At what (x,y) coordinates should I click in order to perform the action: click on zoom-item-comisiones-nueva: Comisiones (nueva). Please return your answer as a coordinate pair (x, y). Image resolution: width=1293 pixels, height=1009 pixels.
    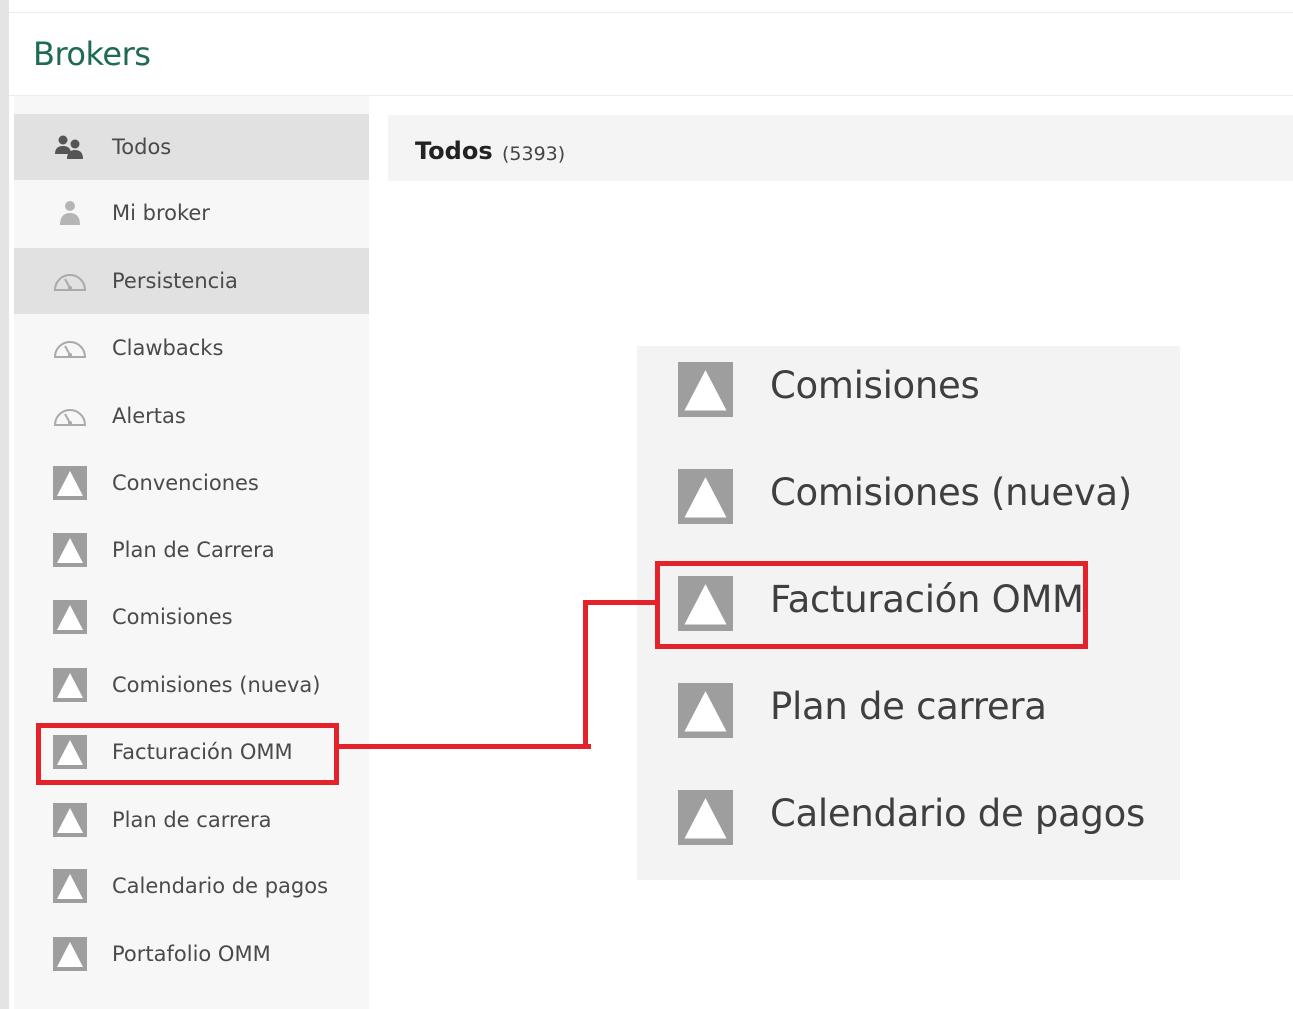
    Looking at the image, I should click on (908, 506).